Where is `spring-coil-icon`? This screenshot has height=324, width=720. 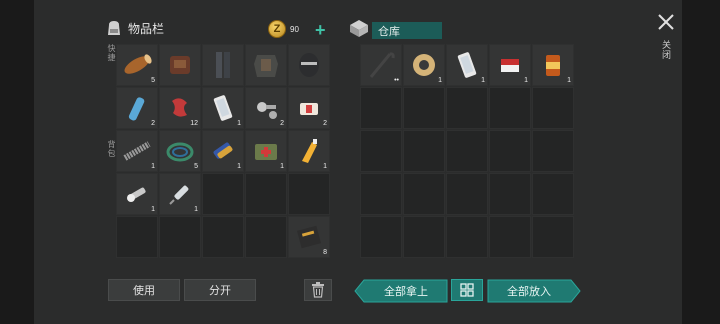
spring-coil-icon is located at coordinates (137, 151).